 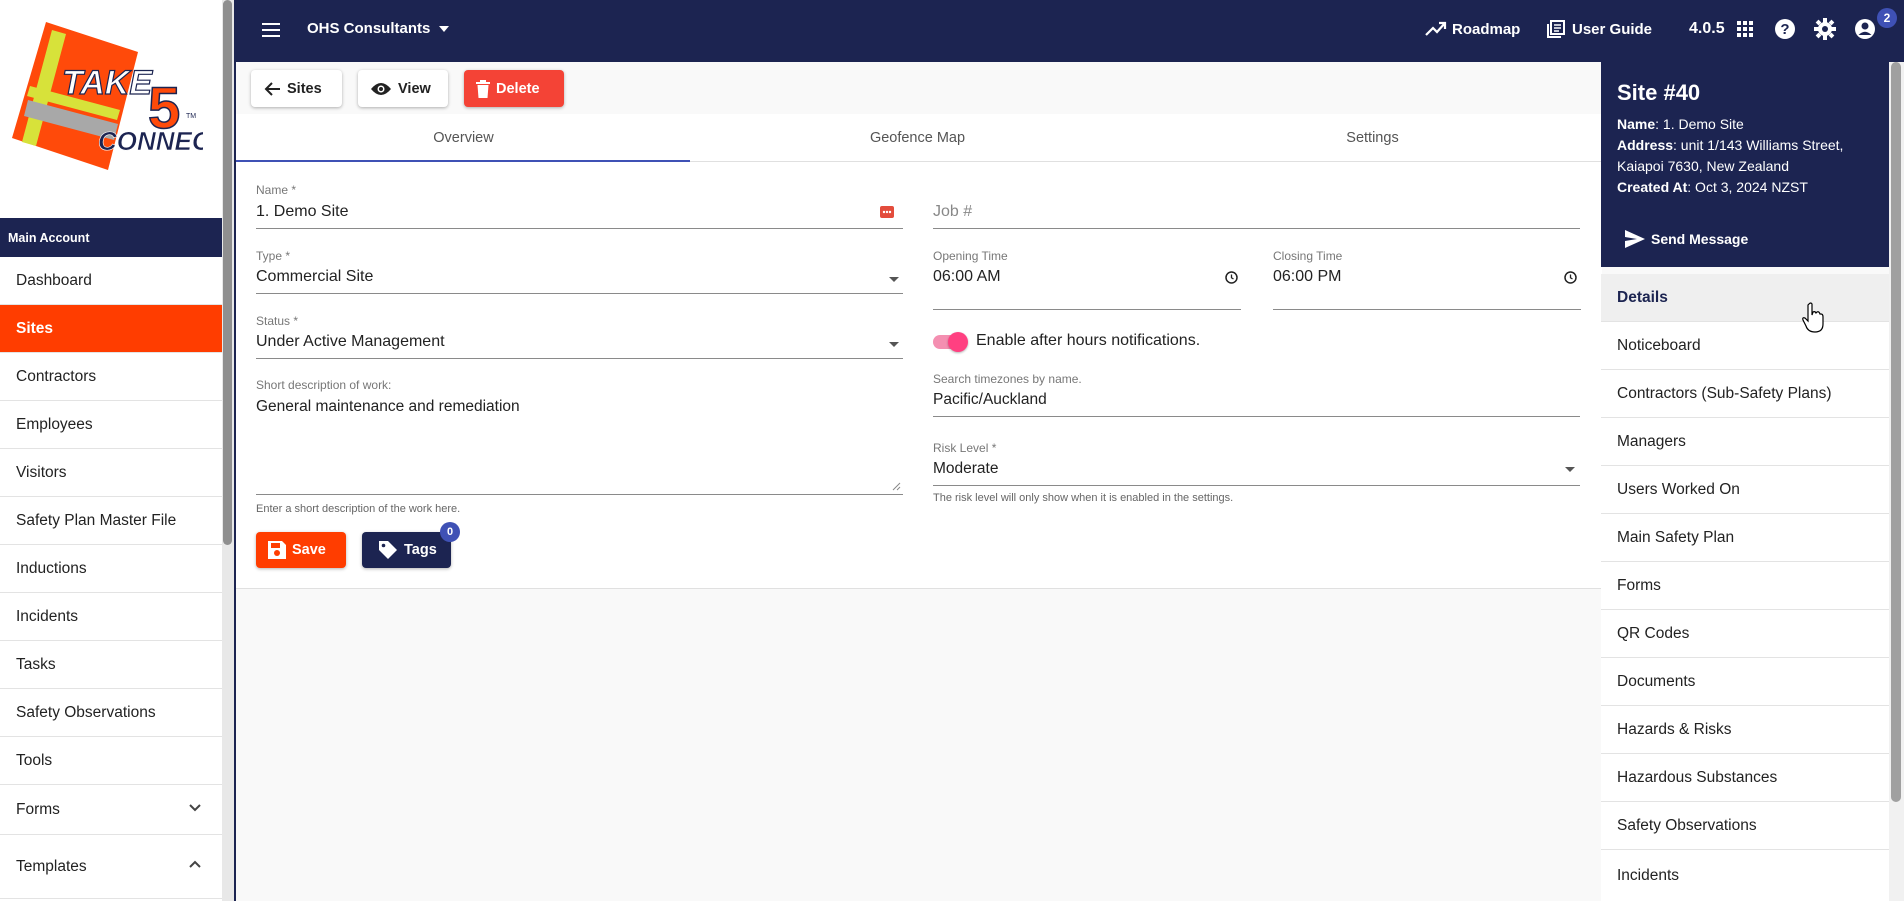 What do you see at coordinates (105, 96) in the screenshot?
I see `take5-connect-logo: TAKE 5 TM CONNECT` at bounding box center [105, 96].